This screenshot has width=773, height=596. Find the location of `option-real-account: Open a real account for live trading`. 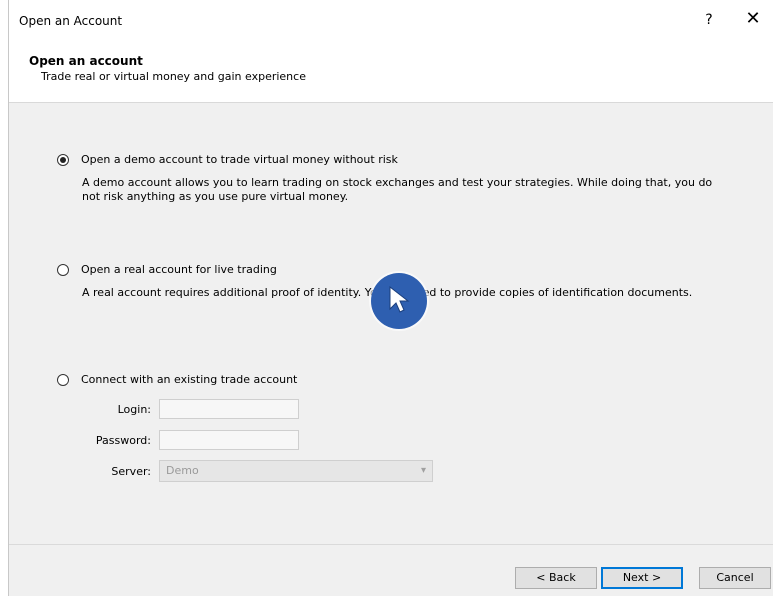

option-real-account: Open a real account for live trading is located at coordinates (167, 269).